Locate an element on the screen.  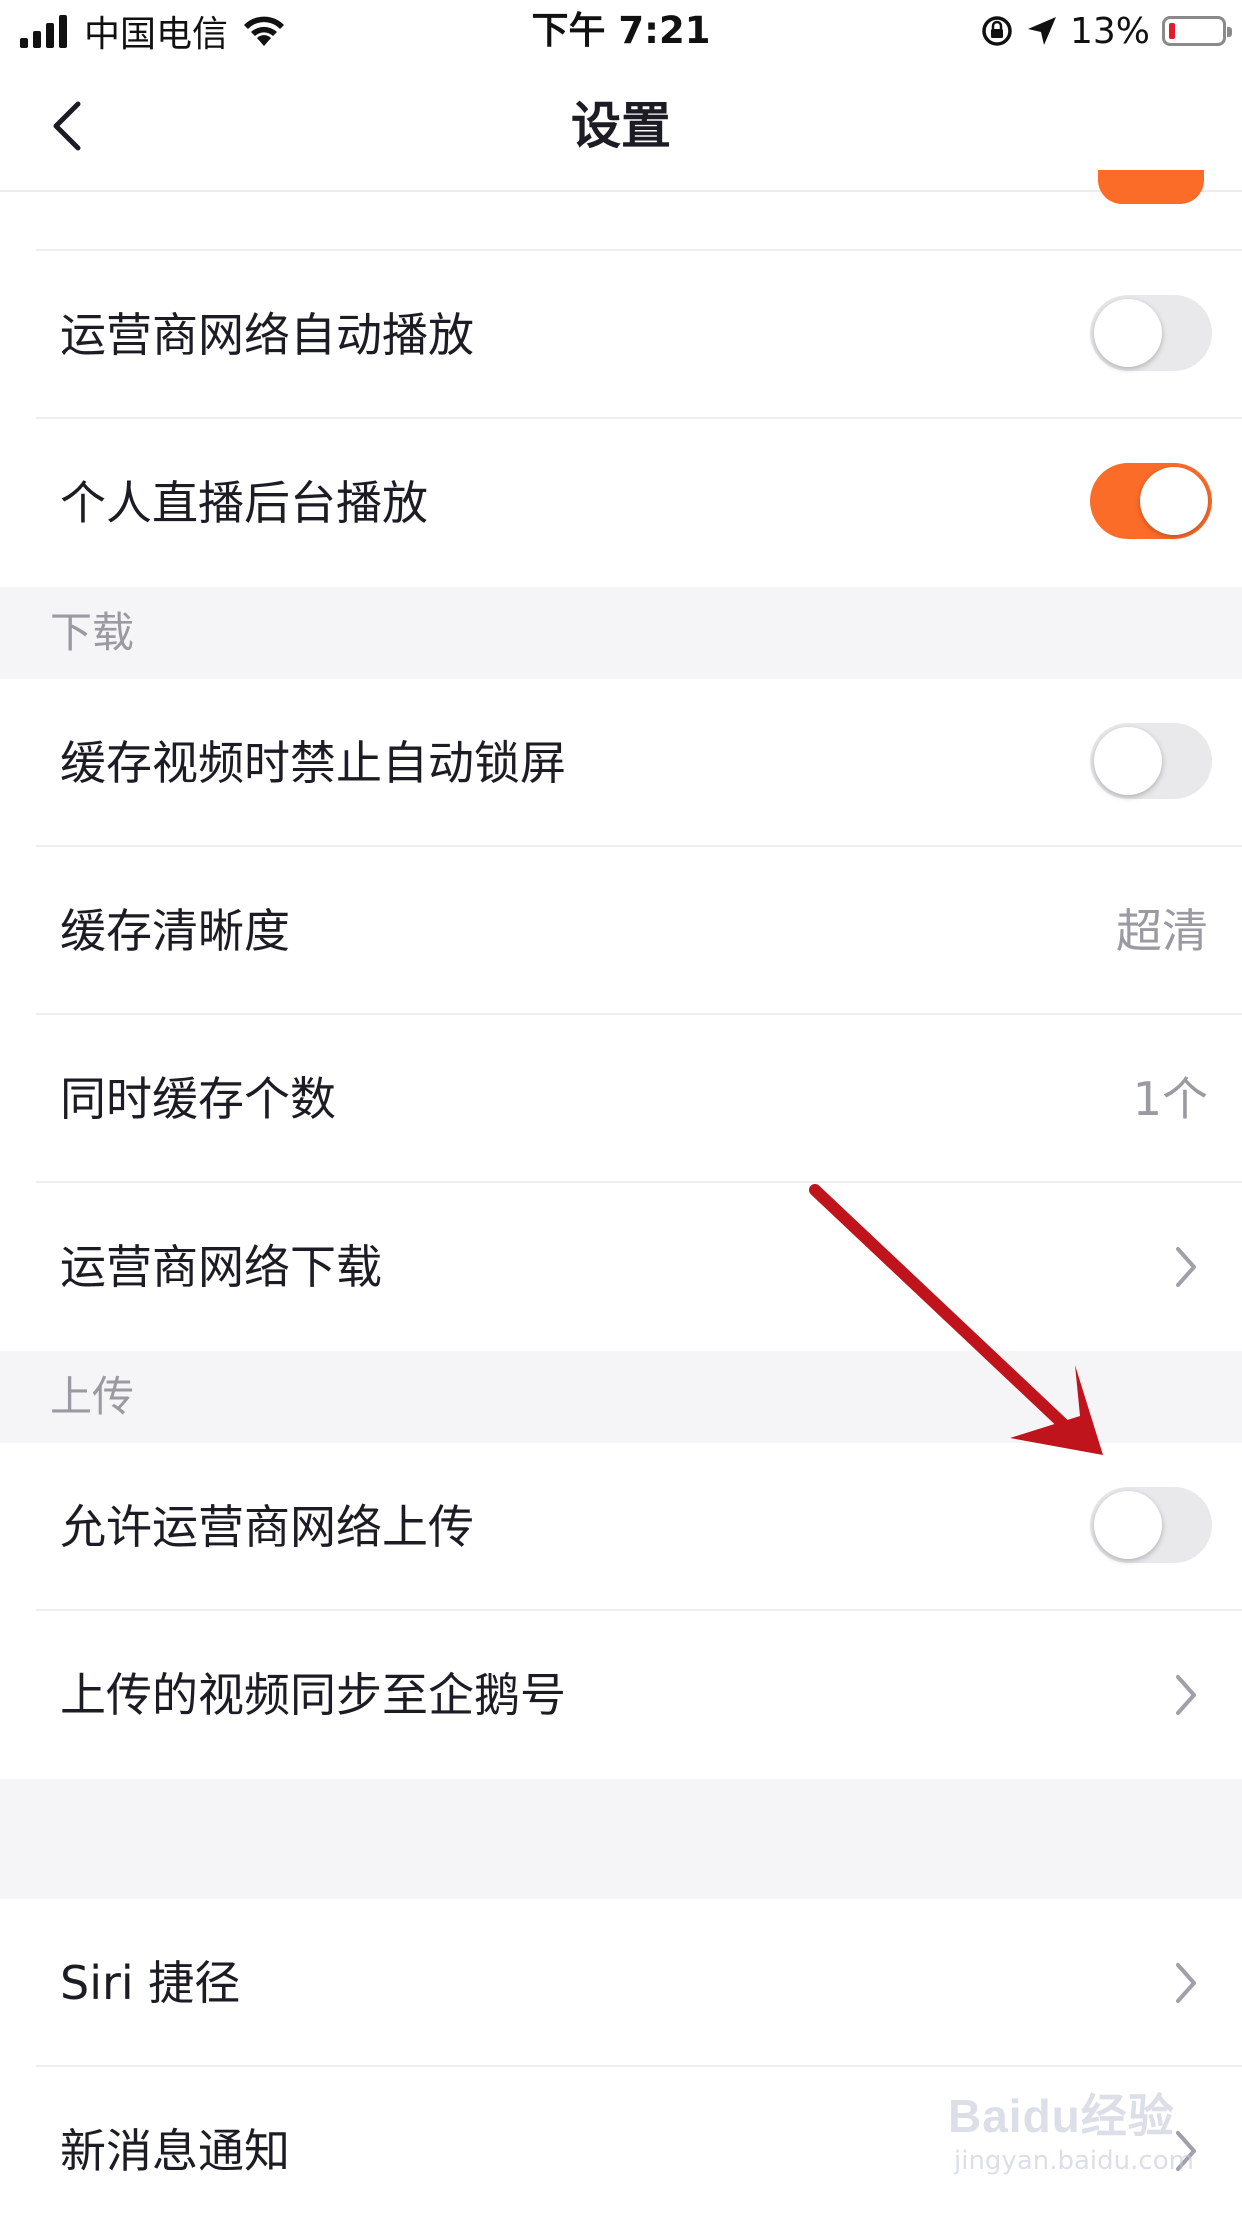
battery-percent: 13% is located at coordinates (1109, 31).